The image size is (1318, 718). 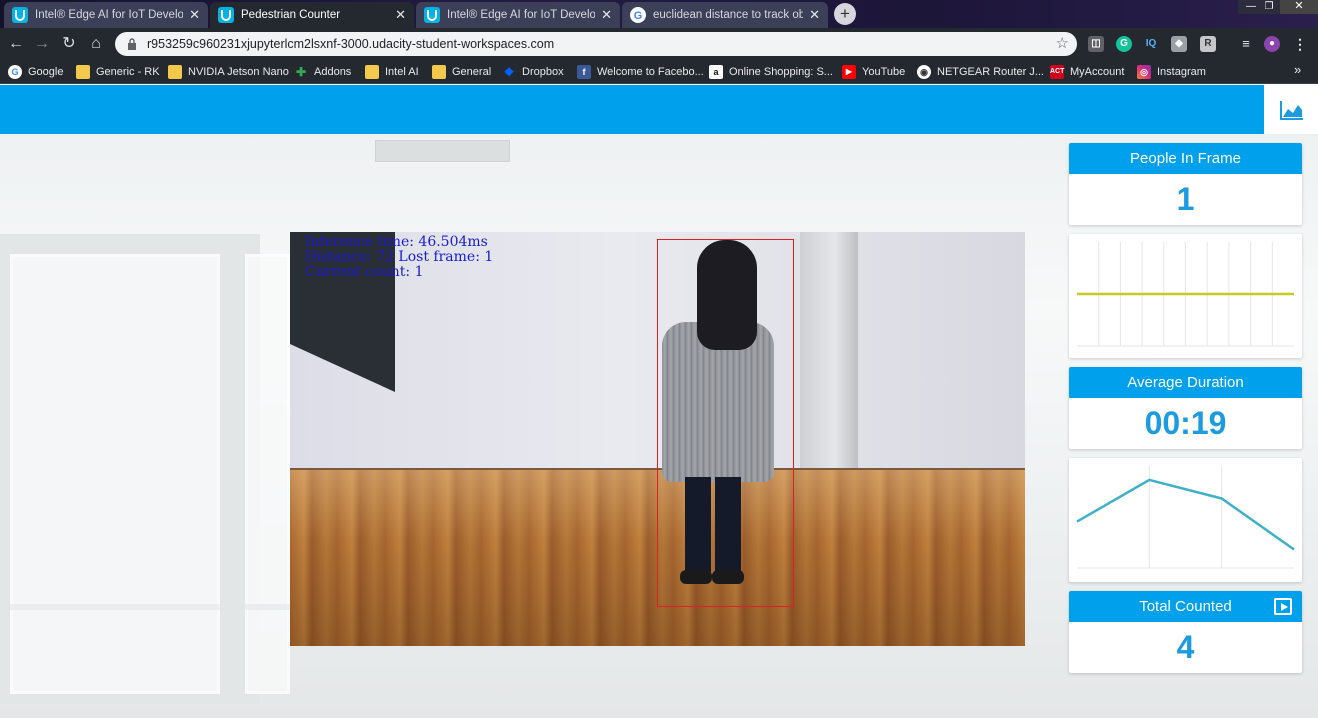 What do you see at coordinates (1144, 72) in the screenshot?
I see `instagram-icon: ◎` at bounding box center [1144, 72].